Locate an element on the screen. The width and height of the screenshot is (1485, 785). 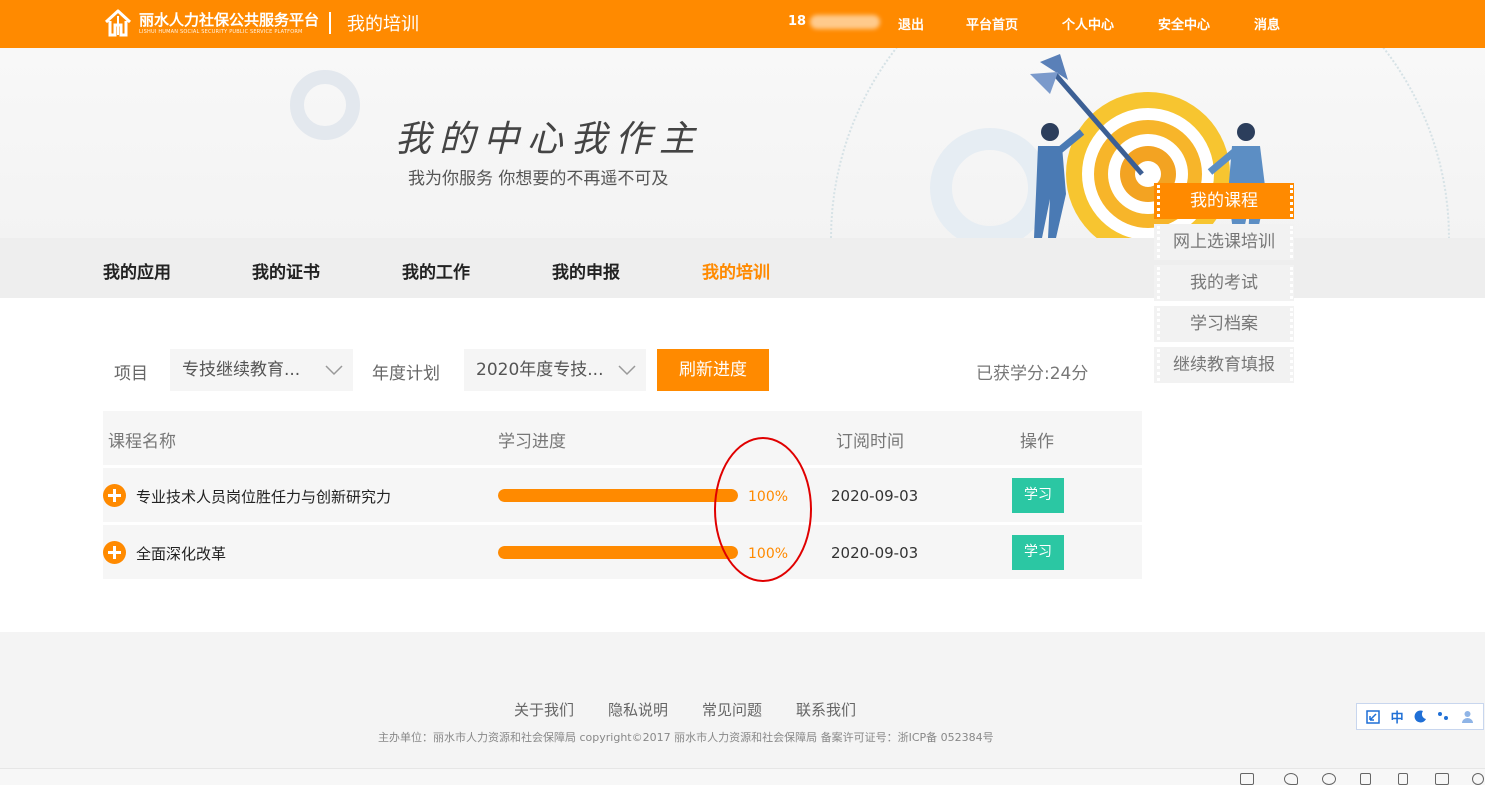
gear-decoration-icon is located at coordinates (325, 105).